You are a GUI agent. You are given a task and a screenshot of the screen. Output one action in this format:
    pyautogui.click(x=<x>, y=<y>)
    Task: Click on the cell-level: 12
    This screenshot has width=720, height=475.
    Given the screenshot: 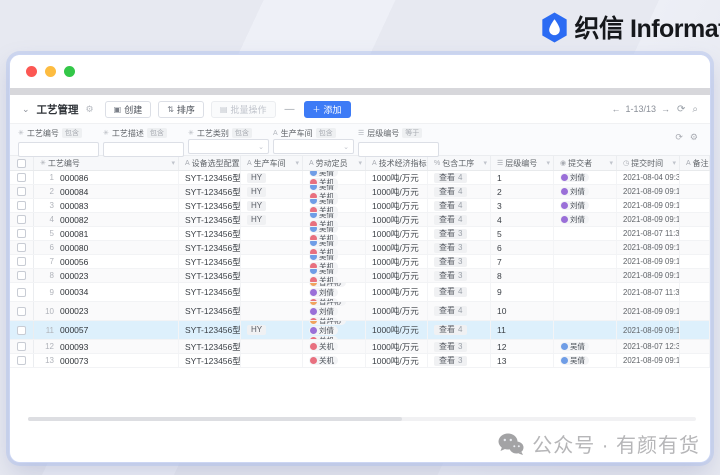 What is the action you would take?
    pyautogui.click(x=522, y=346)
    